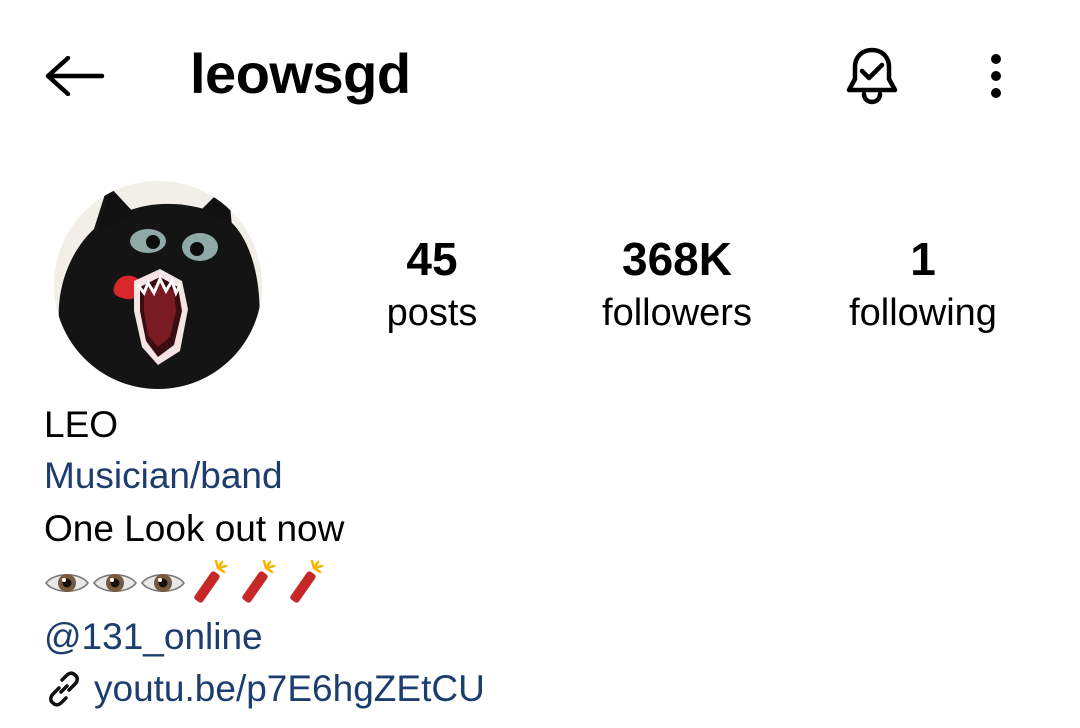  I want to click on notifications-button, so click(872, 76).